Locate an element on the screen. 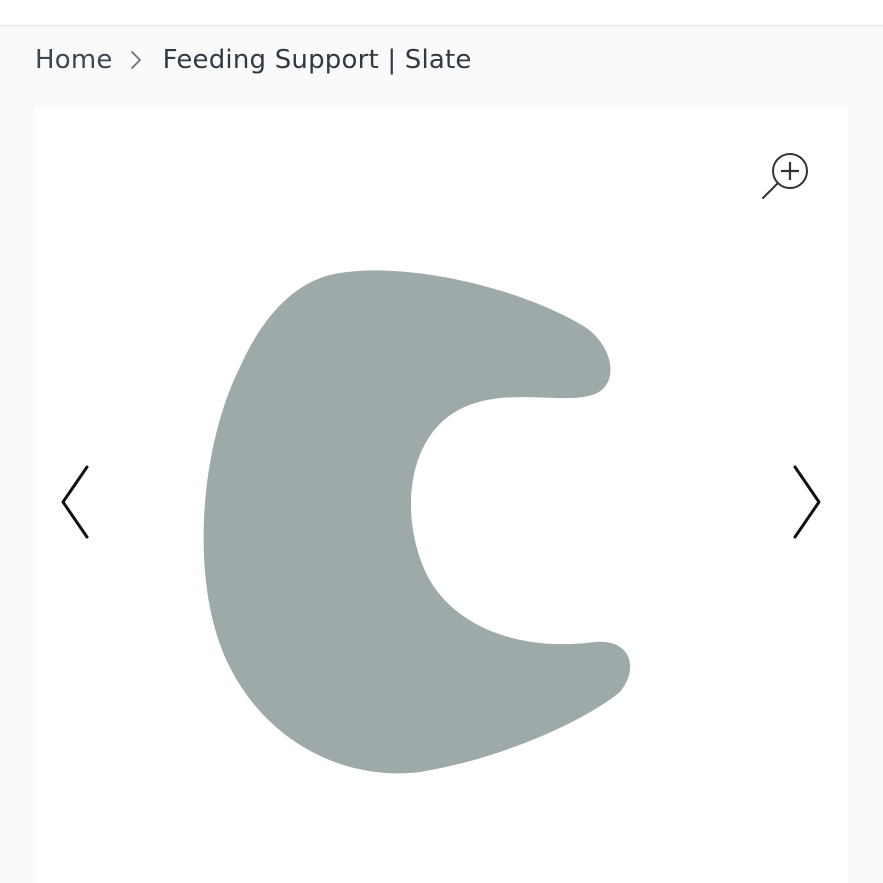  chevron-left-icon is located at coordinates (75, 502).